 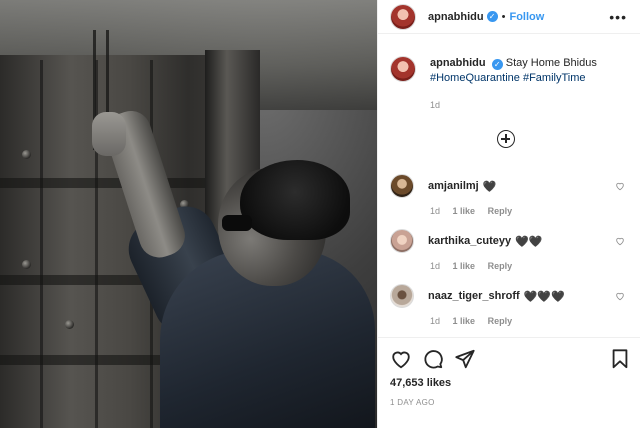 I want to click on likes-count: 47,653 likes, so click(x=420, y=383).